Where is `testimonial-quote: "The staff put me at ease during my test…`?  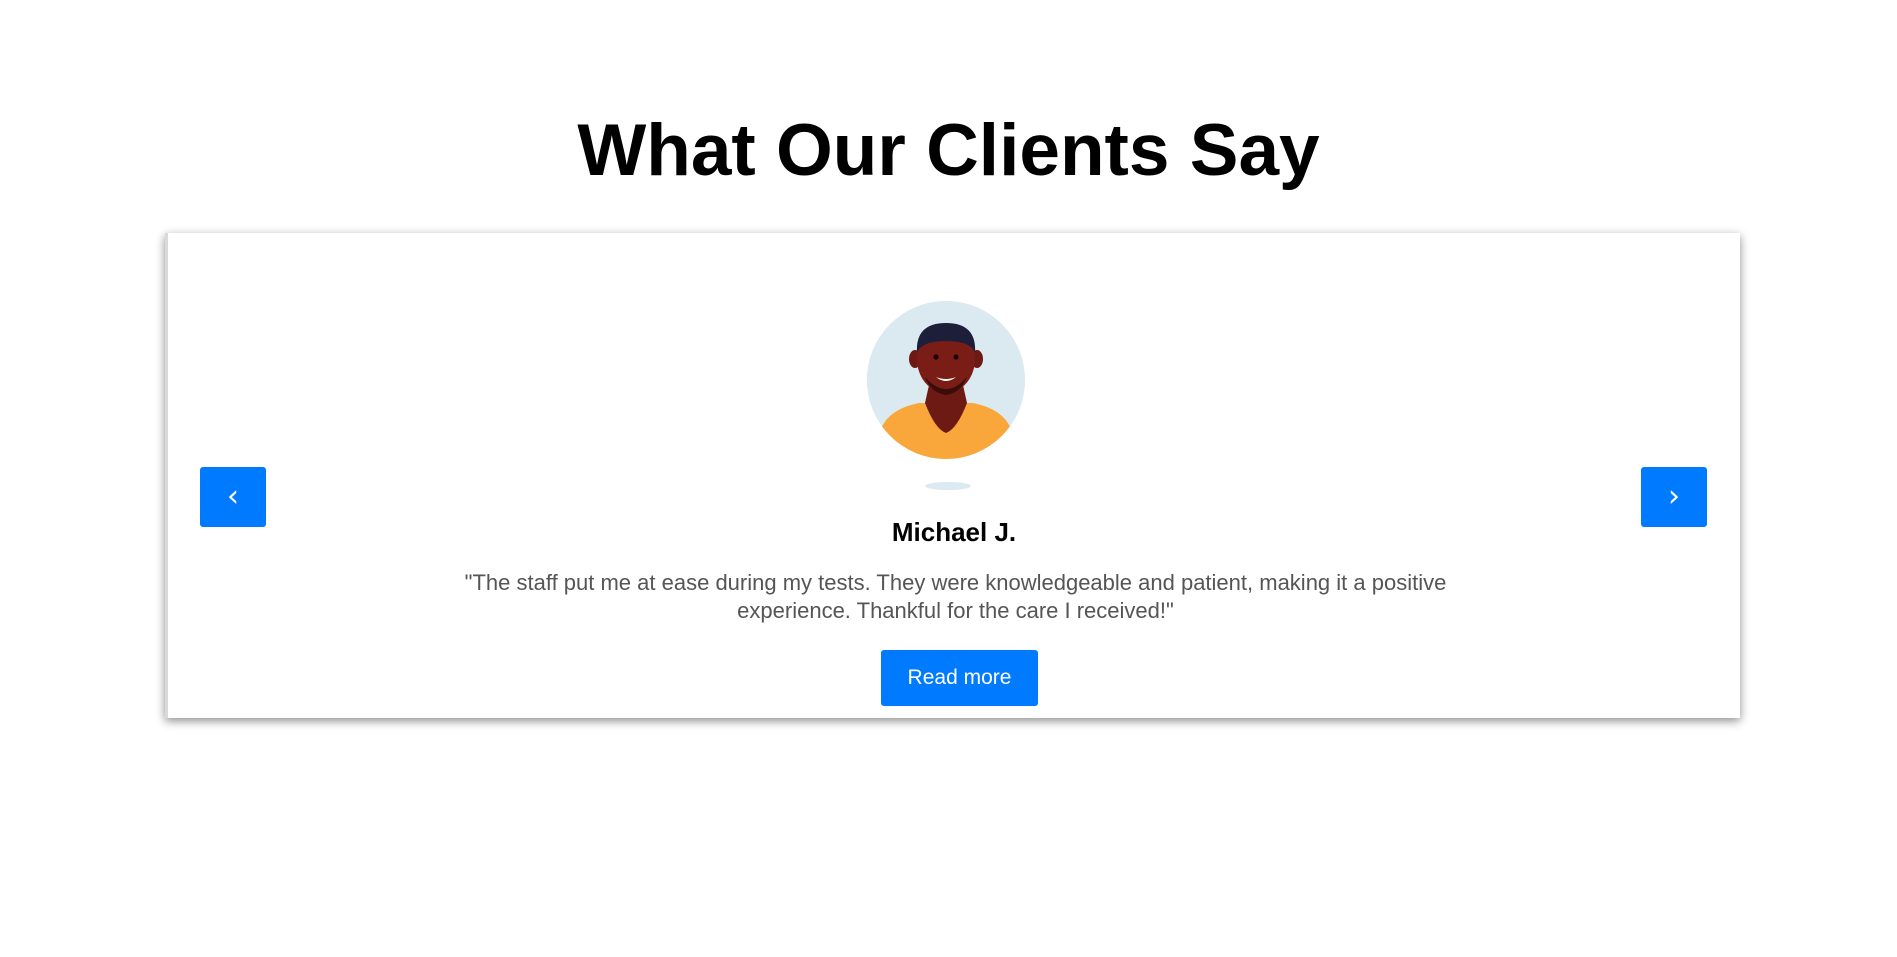 testimonial-quote: "The staff put me at ease during my test… is located at coordinates (955, 596).